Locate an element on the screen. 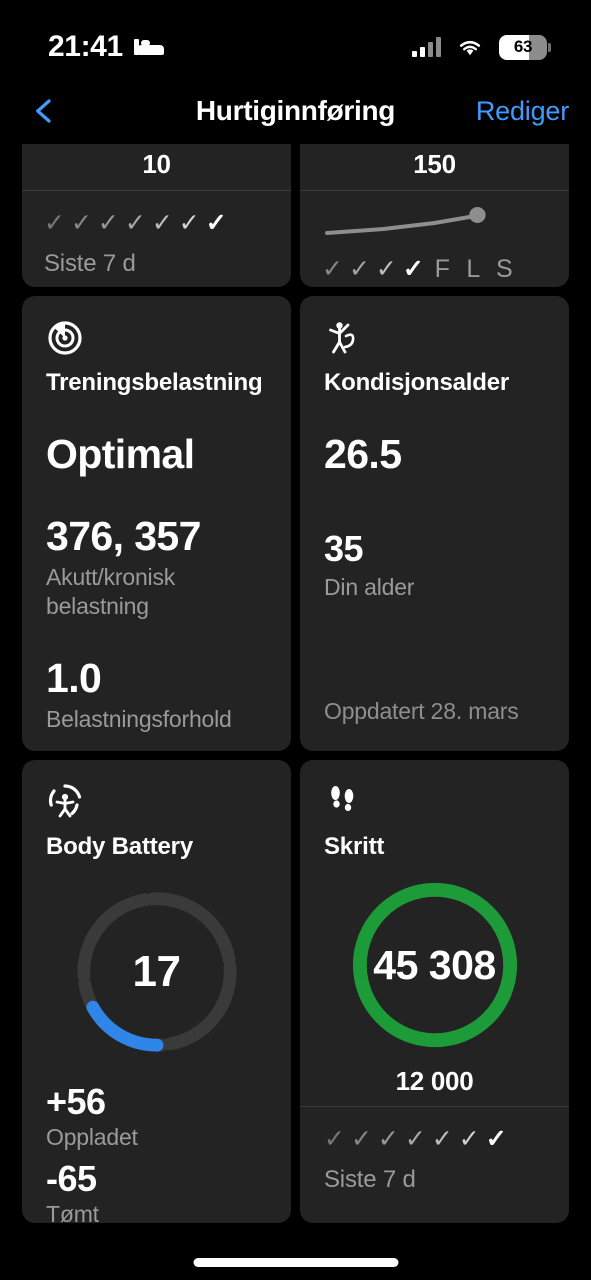  load-ratio-label: Belastningsforhold is located at coordinates (139, 718).